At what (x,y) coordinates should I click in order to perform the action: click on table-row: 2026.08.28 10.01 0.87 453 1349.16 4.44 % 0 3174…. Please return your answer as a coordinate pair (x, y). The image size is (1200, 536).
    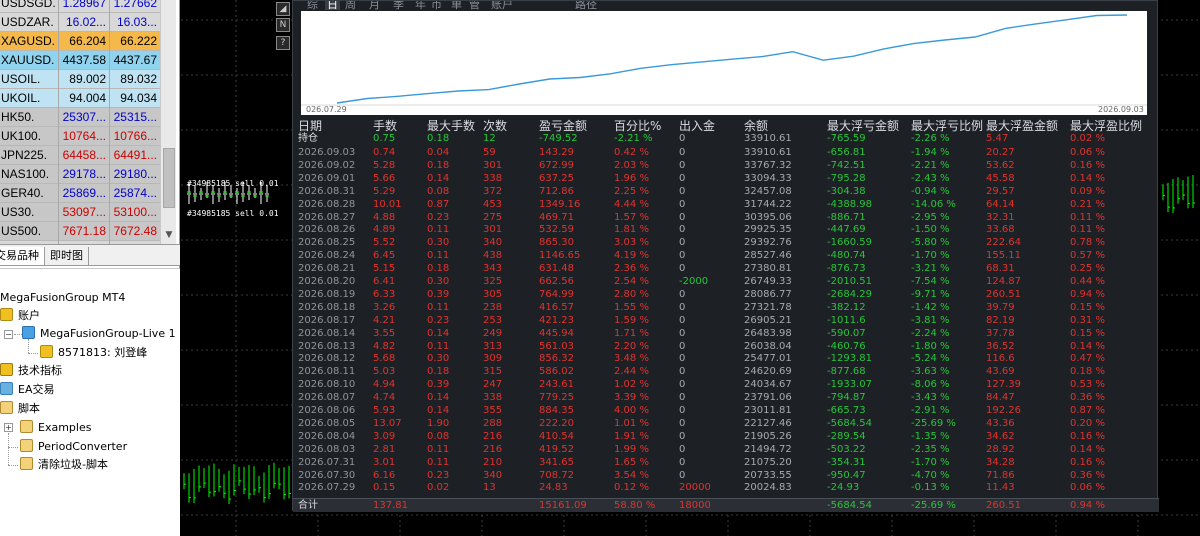
    Looking at the image, I should click on (726, 205).